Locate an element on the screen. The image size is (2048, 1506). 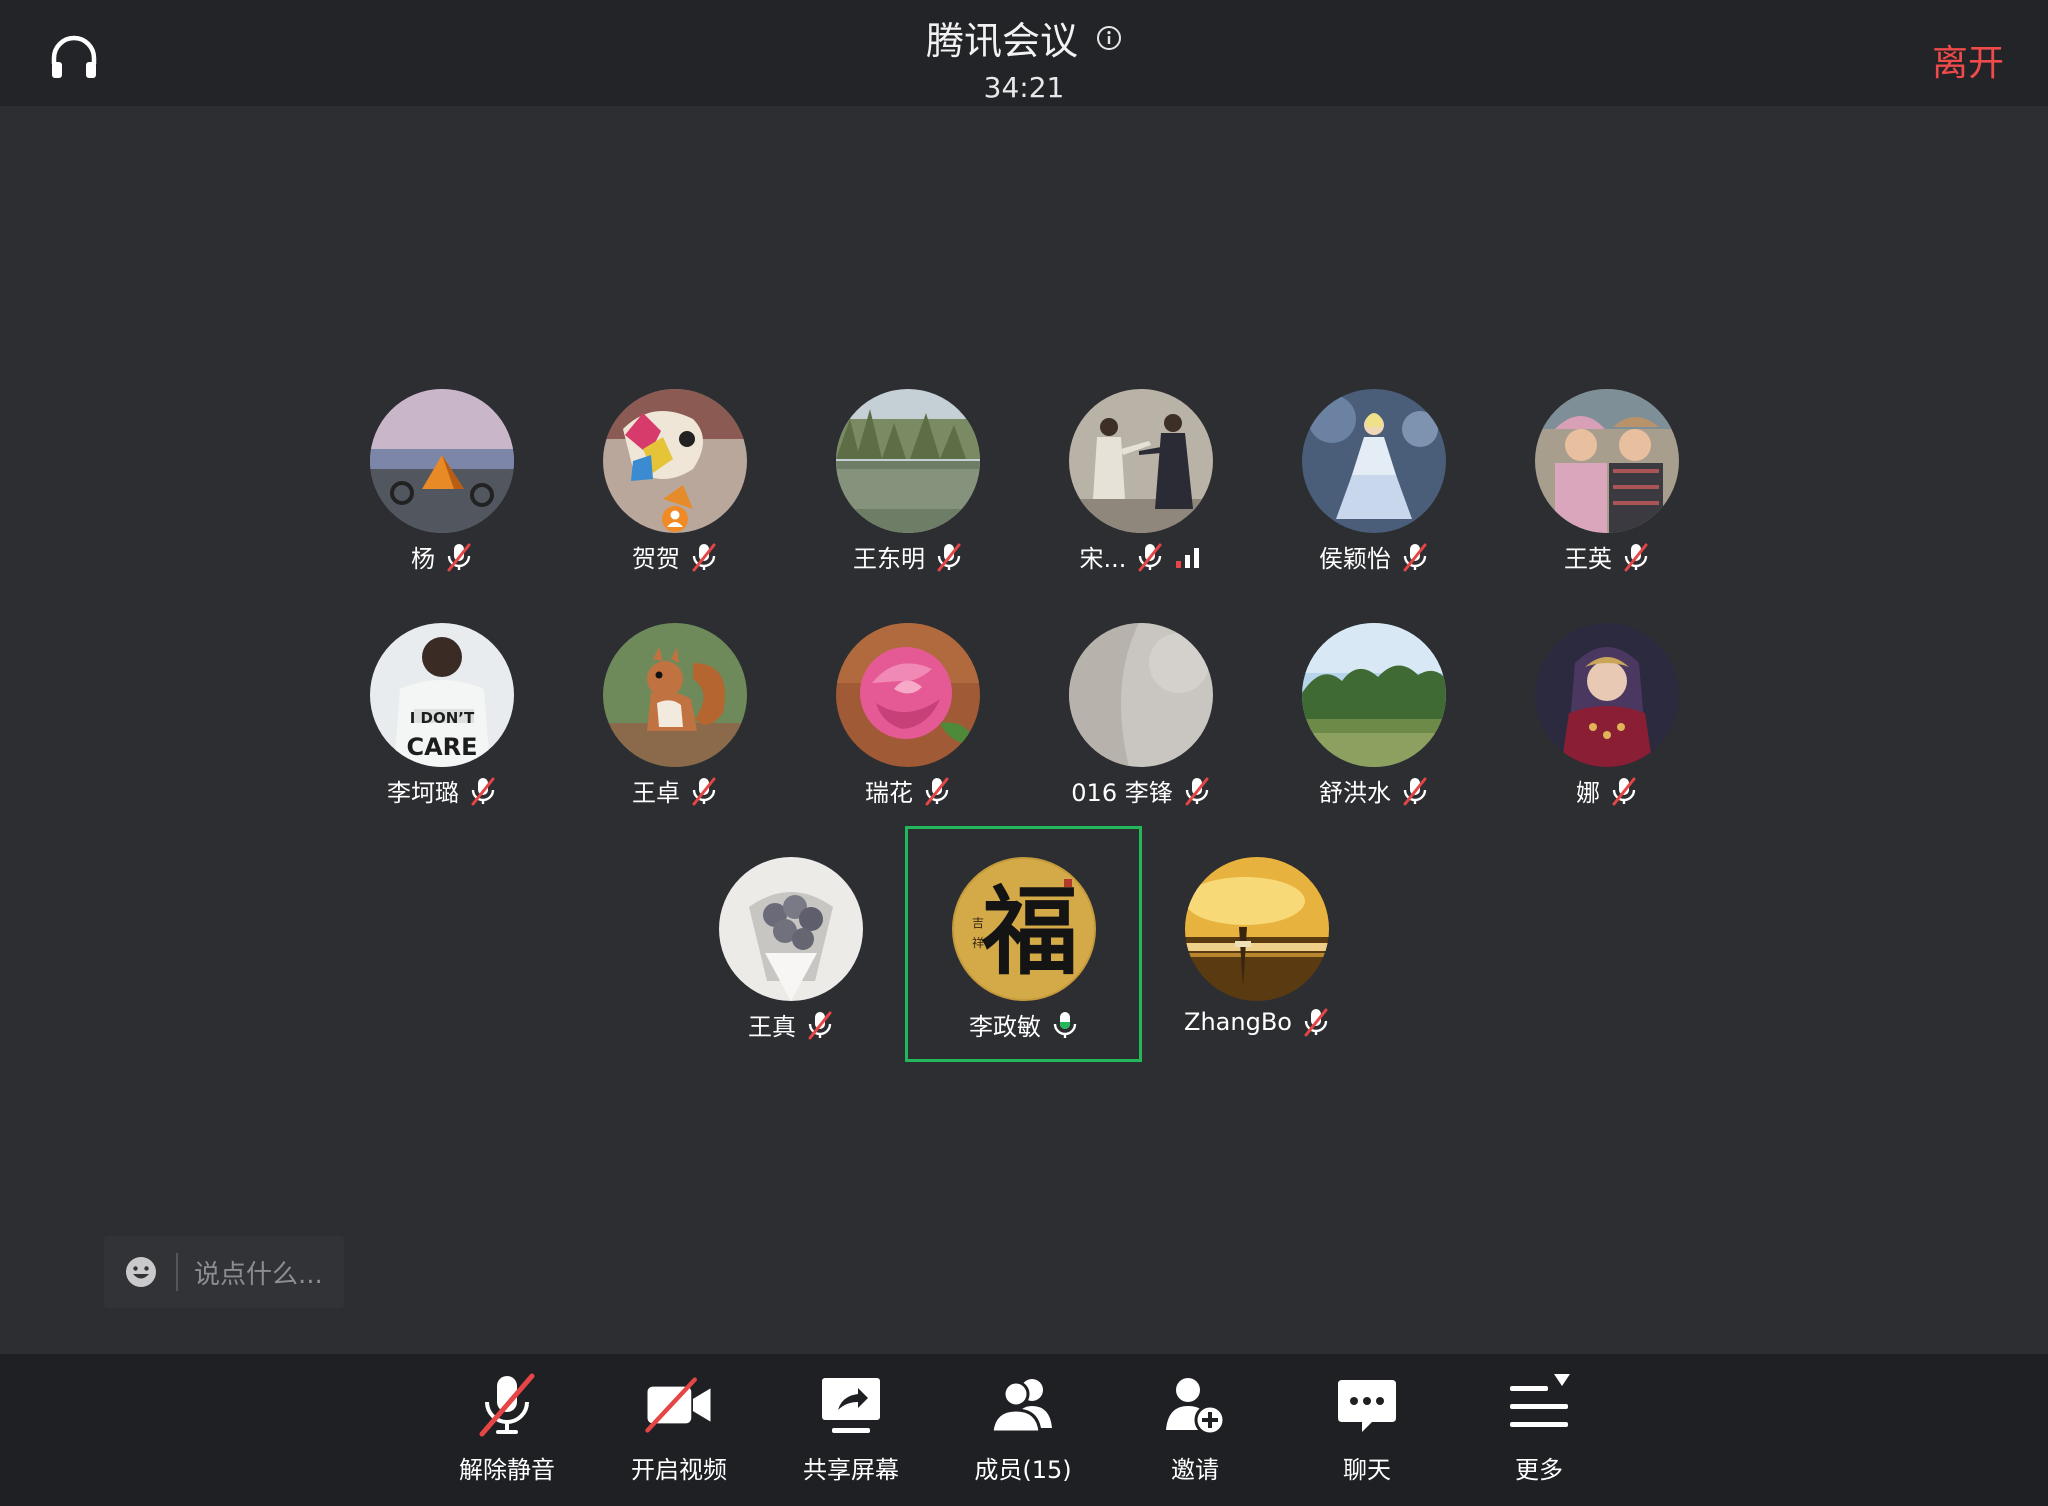
participant-name-row: 王英 is located at coordinates (1607, 556).